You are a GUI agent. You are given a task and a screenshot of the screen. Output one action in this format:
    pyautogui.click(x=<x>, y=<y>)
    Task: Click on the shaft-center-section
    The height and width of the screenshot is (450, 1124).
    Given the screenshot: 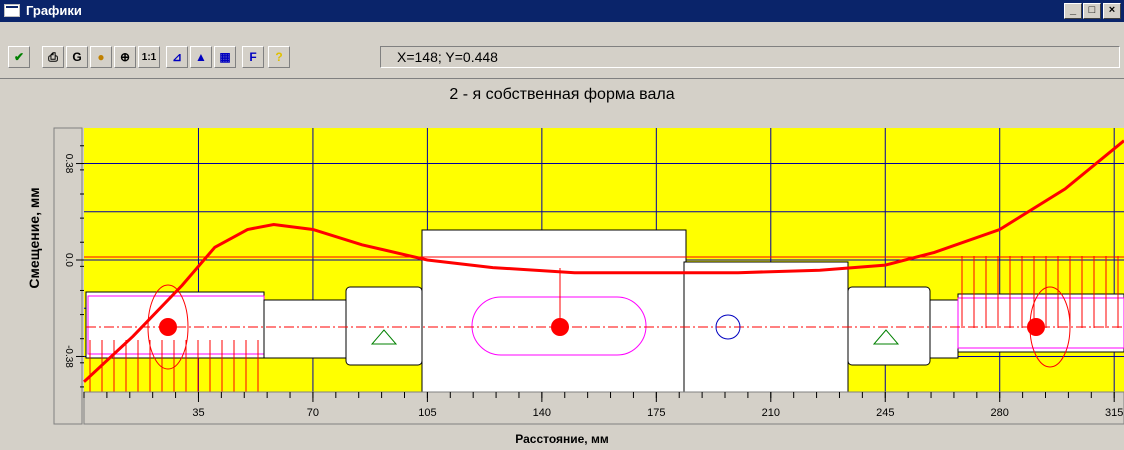 What is the action you would take?
    pyautogui.click(x=554, y=311)
    